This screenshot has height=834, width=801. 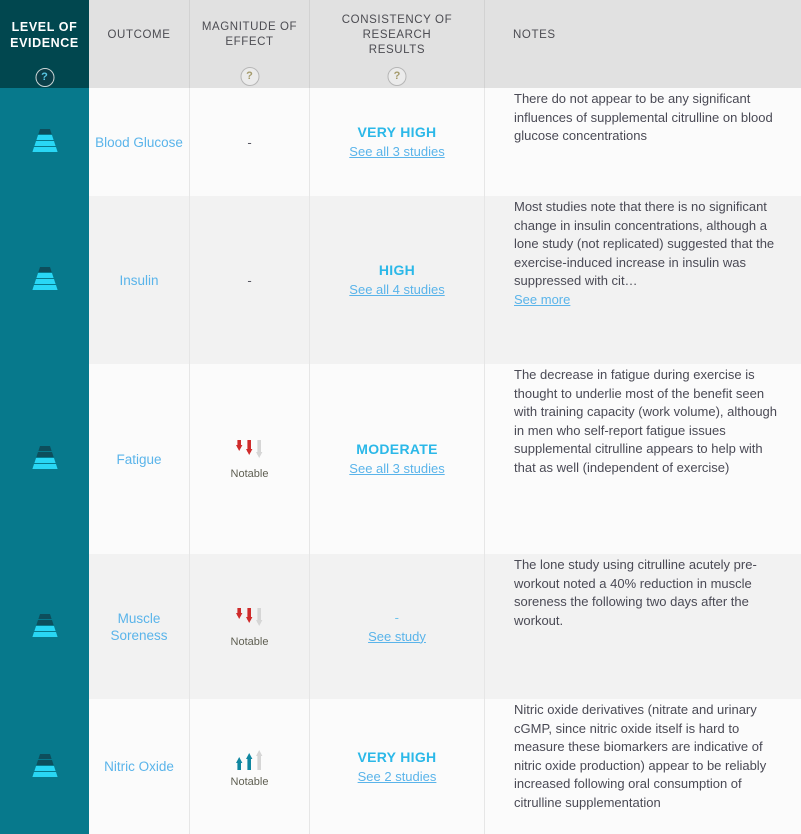 I want to click on outcome-cell: Muscle Soreness, so click(x=139, y=626).